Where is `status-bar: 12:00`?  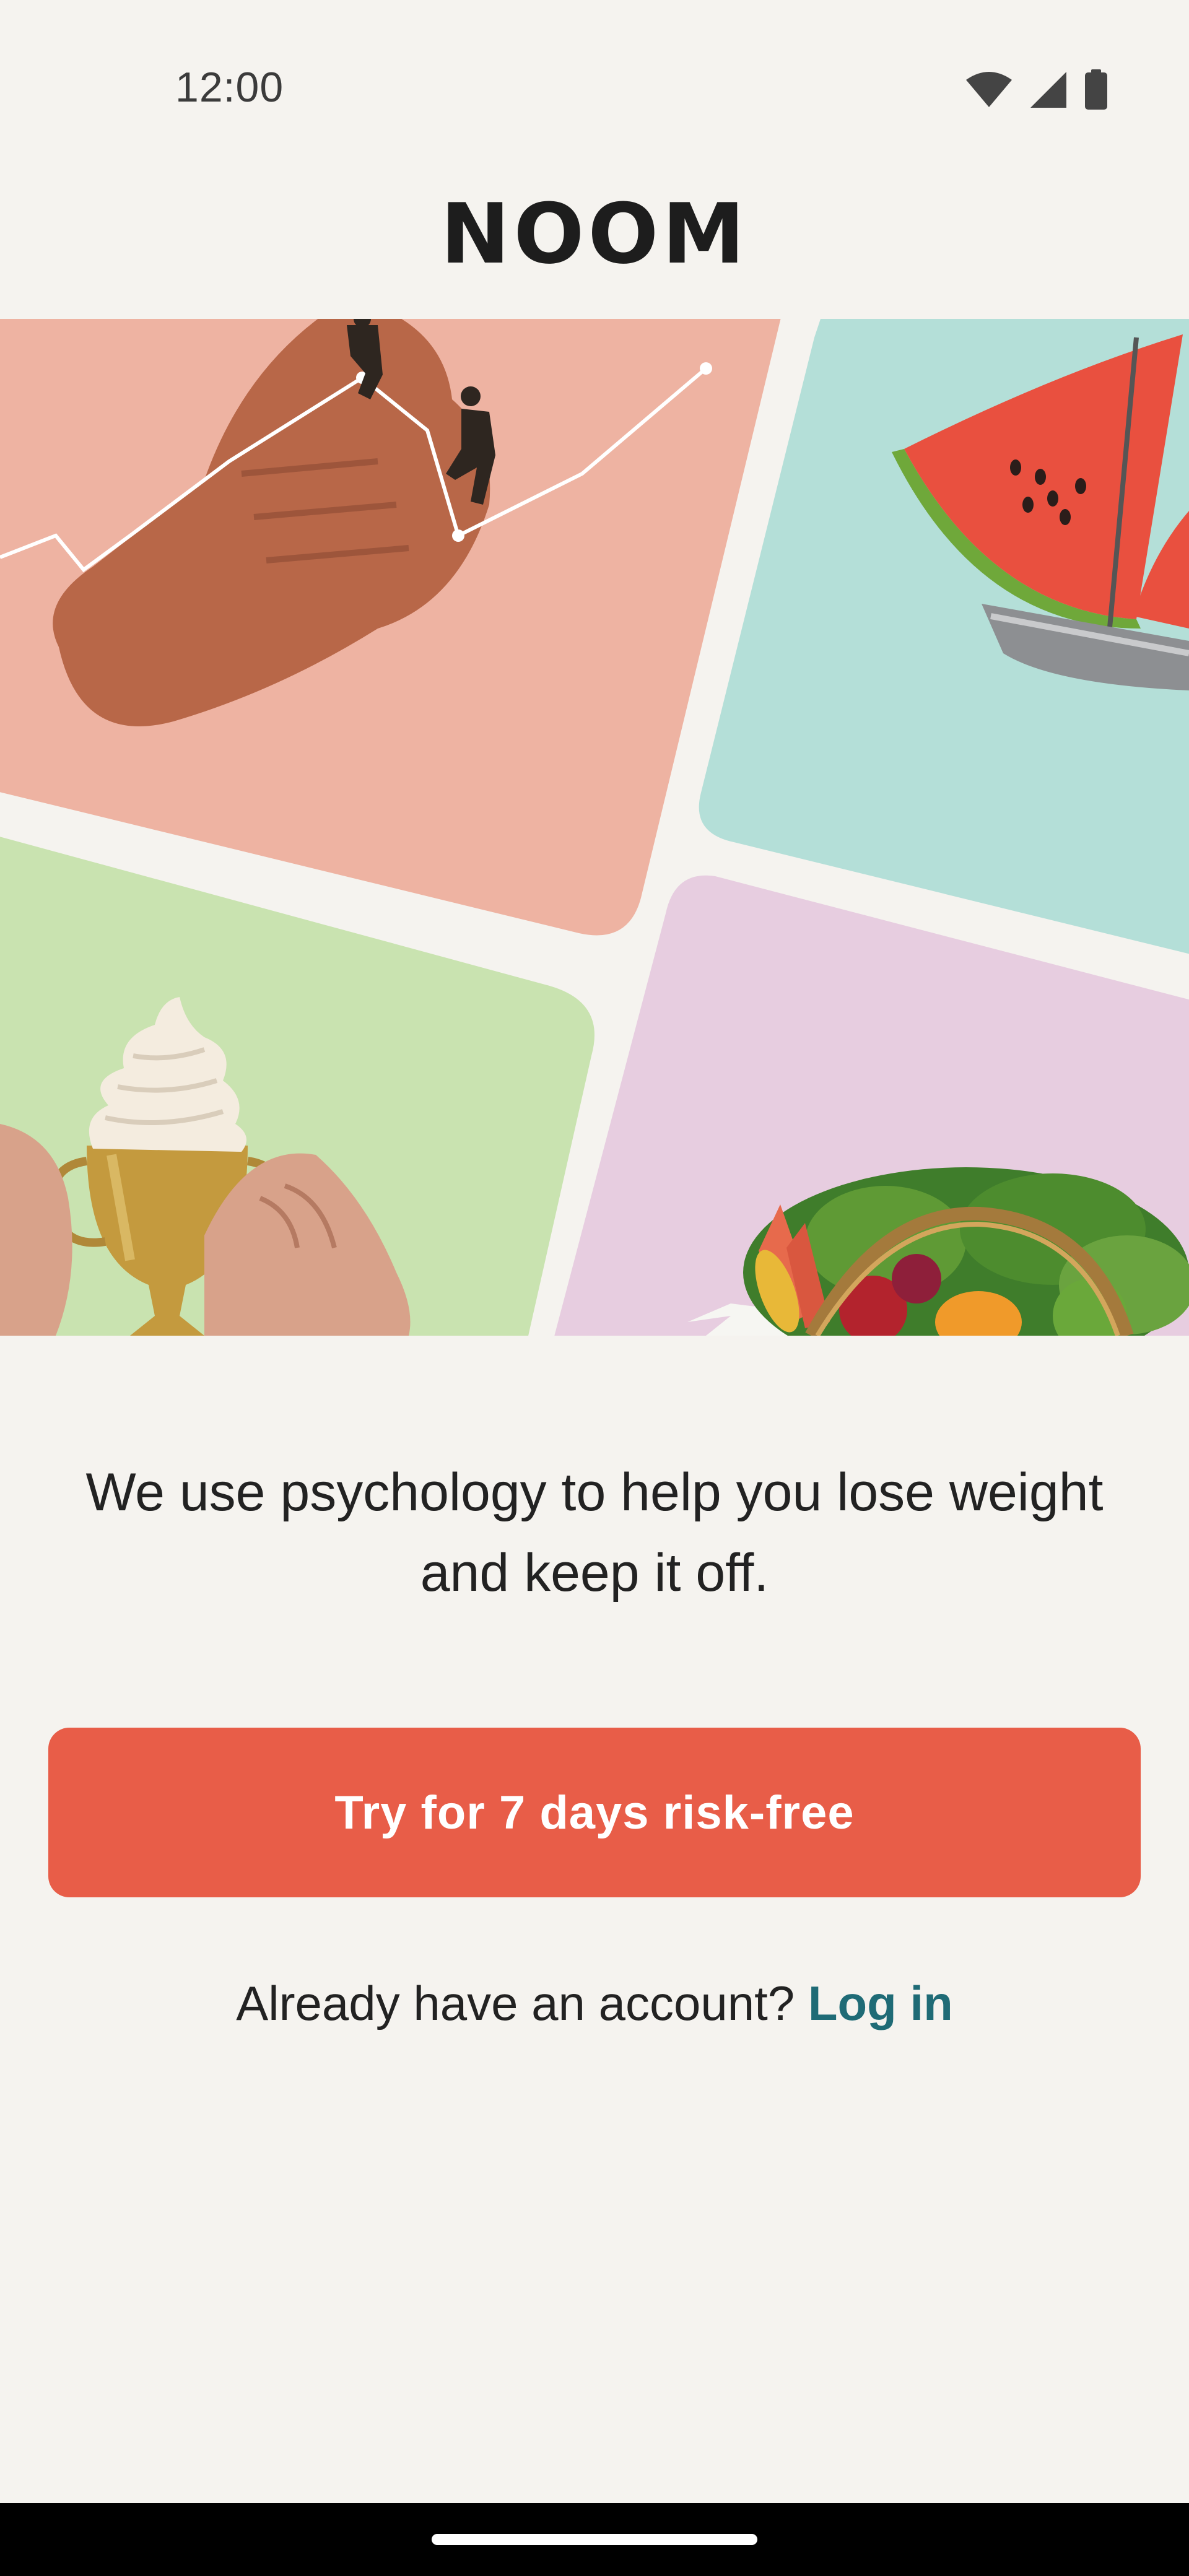 status-bar: 12:00 is located at coordinates (594, 90).